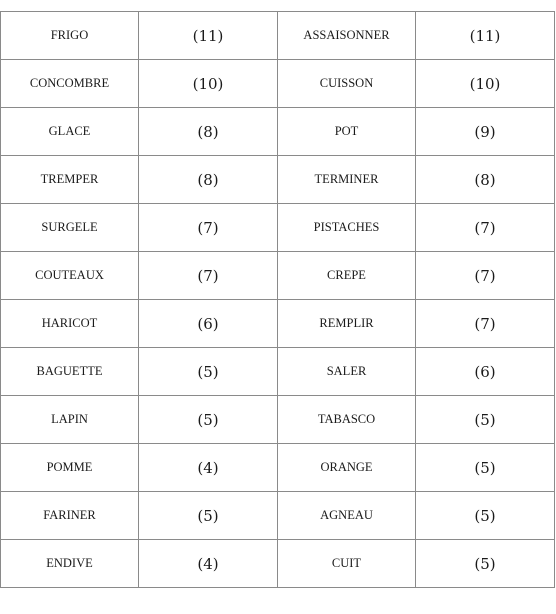 The image size is (556, 614). Describe the element at coordinates (346, 515) in the screenshot. I see `right-word-cell: AGNEAU` at that location.